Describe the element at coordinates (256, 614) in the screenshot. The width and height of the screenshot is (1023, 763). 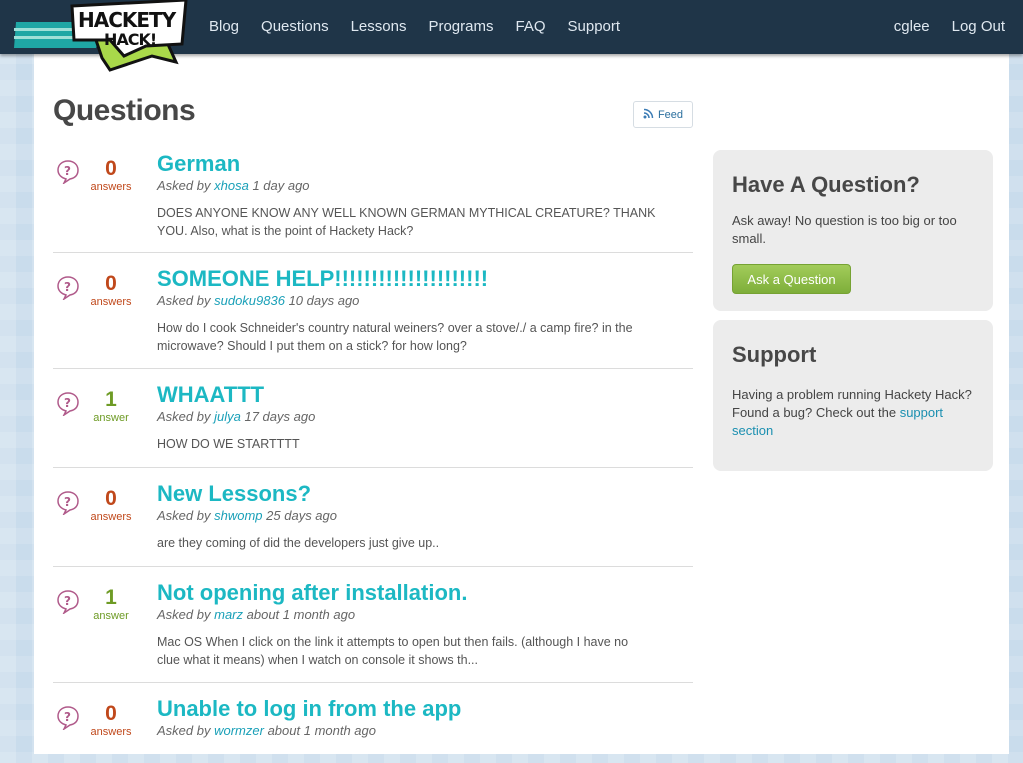
I see `question-meta: Asked by marz about 1 month ago` at that location.